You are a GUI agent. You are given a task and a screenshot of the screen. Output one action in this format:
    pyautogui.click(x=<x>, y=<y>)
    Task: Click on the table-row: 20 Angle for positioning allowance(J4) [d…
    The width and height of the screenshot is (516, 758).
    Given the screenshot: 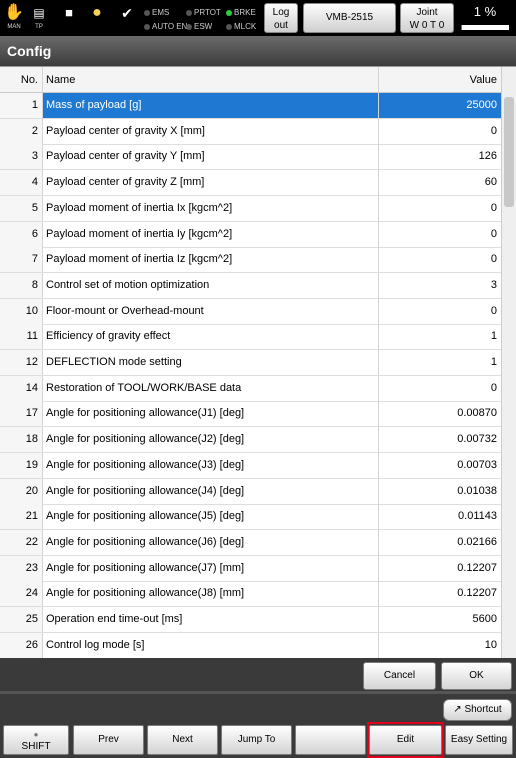 What is the action you would take?
    pyautogui.click(x=250, y=491)
    